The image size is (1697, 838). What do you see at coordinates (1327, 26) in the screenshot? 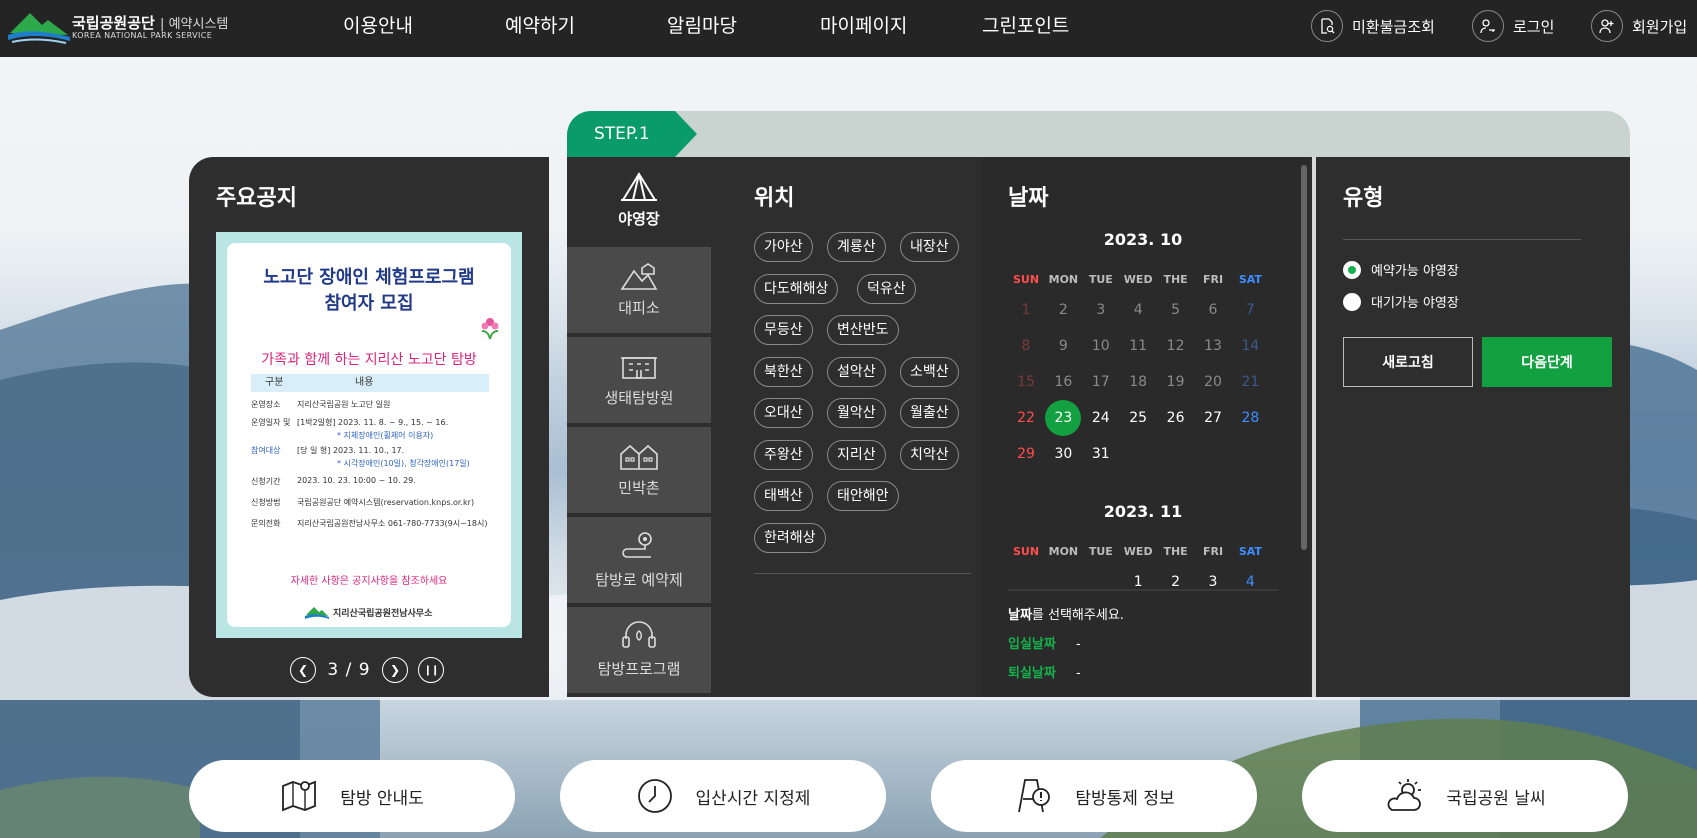
I see `document-search-icon` at bounding box center [1327, 26].